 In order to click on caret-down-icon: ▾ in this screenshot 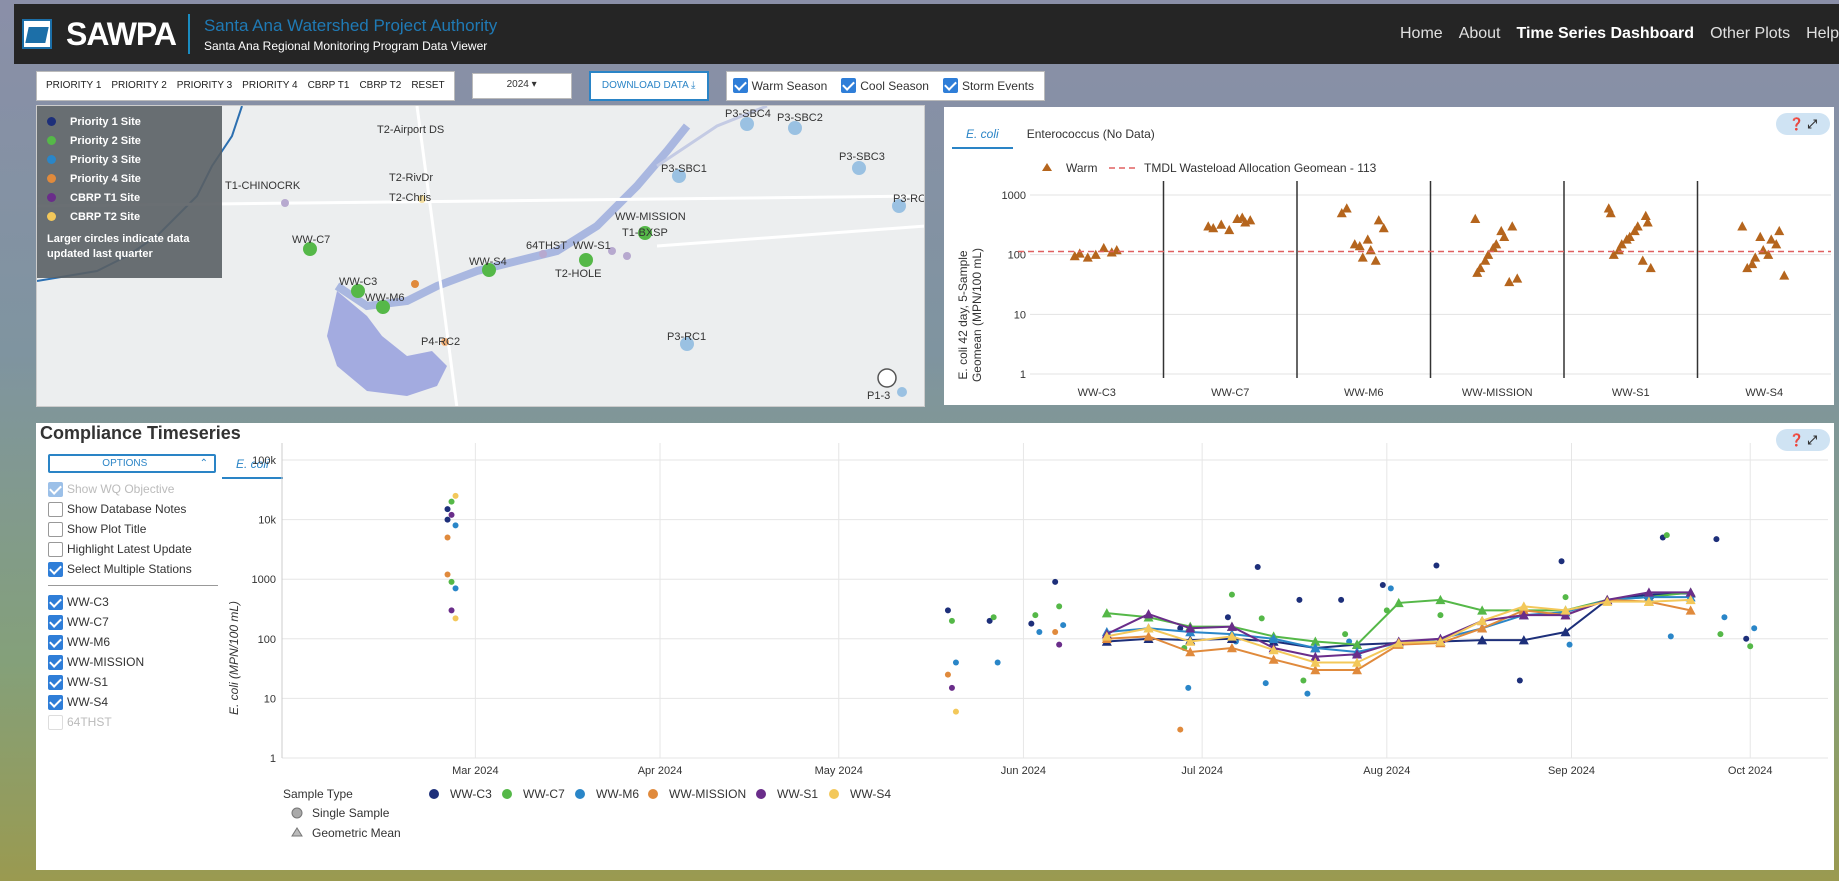, I will do `click(534, 84)`.